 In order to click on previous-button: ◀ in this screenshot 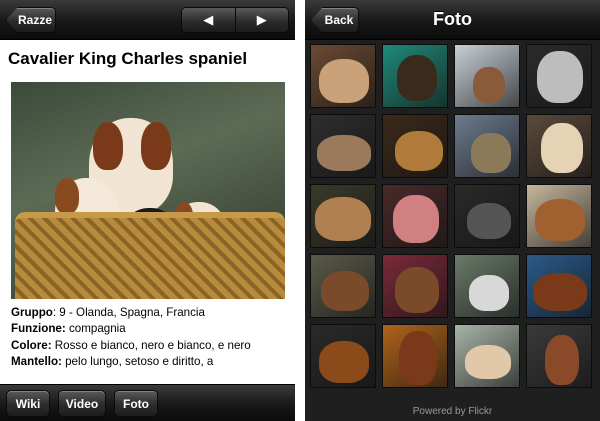, I will do `click(208, 20)`.